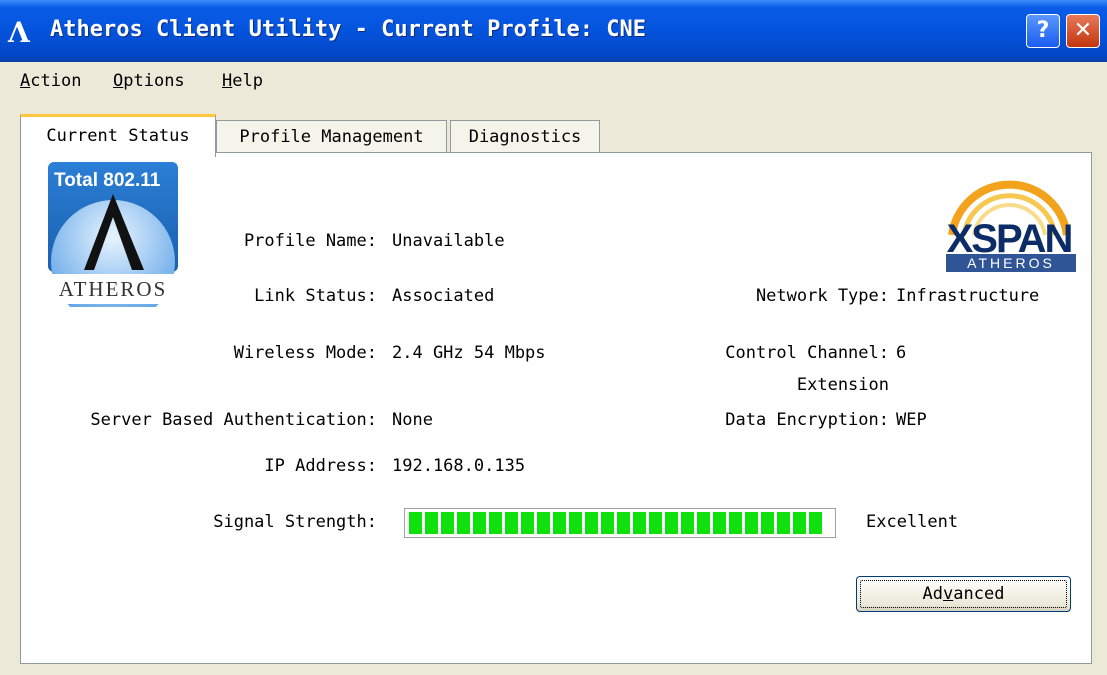 Image resolution: width=1107 pixels, height=675 pixels. I want to click on menu-options-rest: ptions, so click(154, 81).